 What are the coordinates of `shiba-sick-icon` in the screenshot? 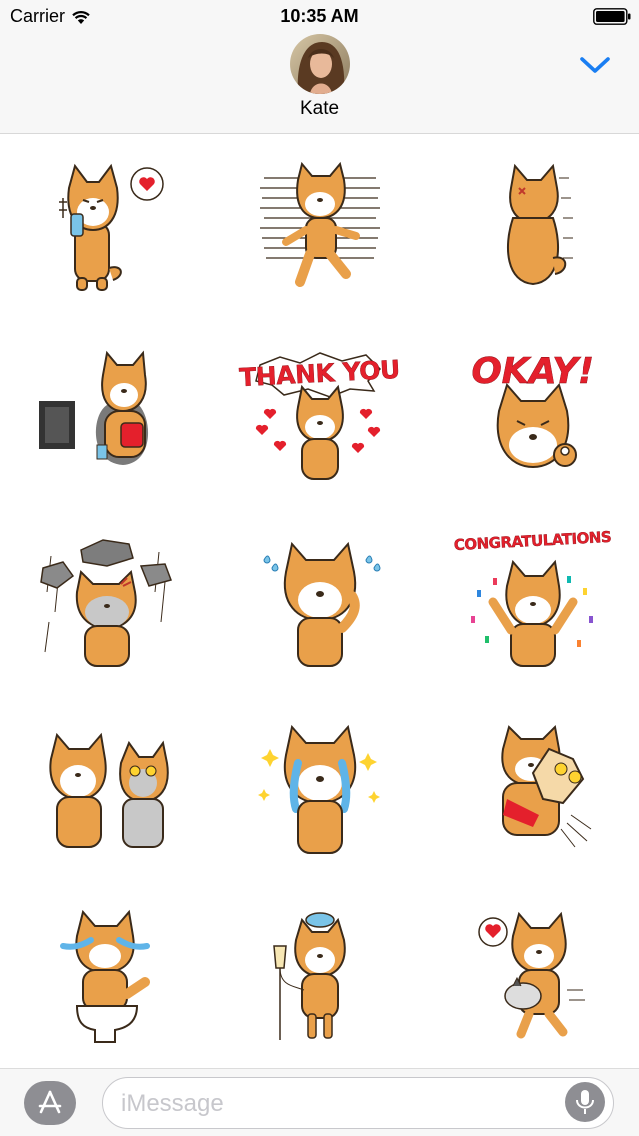 It's located at (309, 975).